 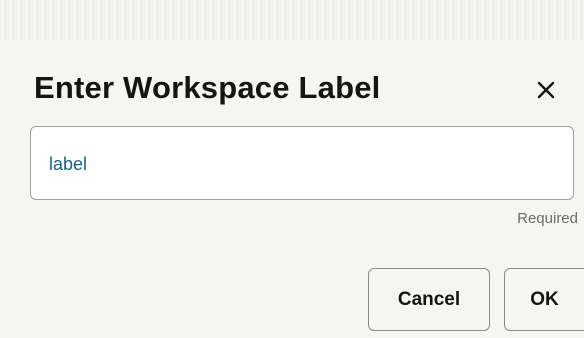 I want to click on dialog-title: Enter Workspace Label, so click(x=207, y=87).